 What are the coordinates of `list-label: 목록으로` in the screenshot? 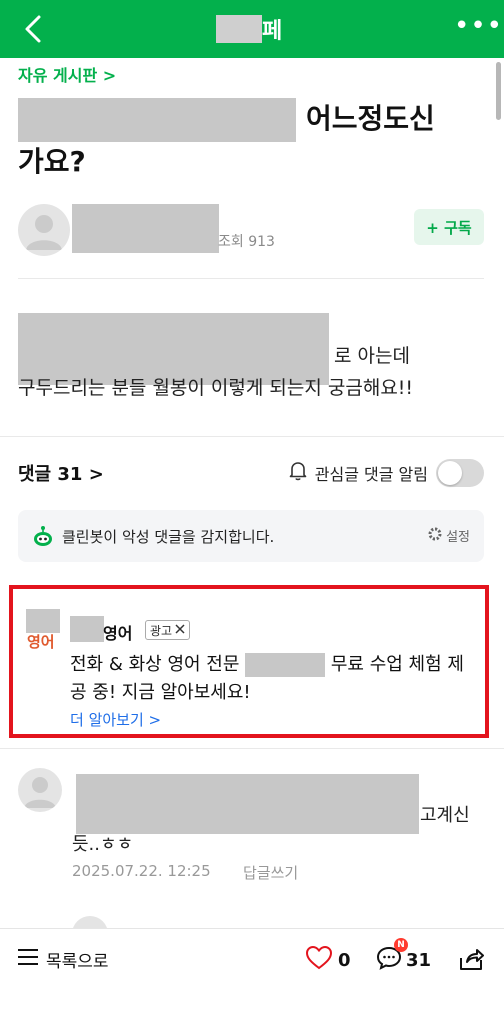 It's located at (77, 962).